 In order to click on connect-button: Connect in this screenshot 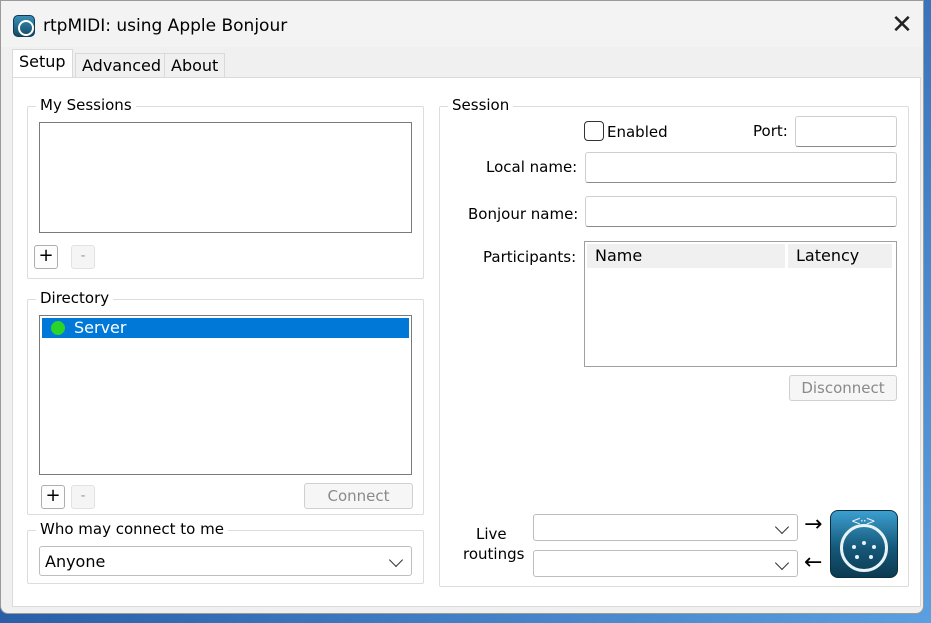, I will do `click(358, 496)`.